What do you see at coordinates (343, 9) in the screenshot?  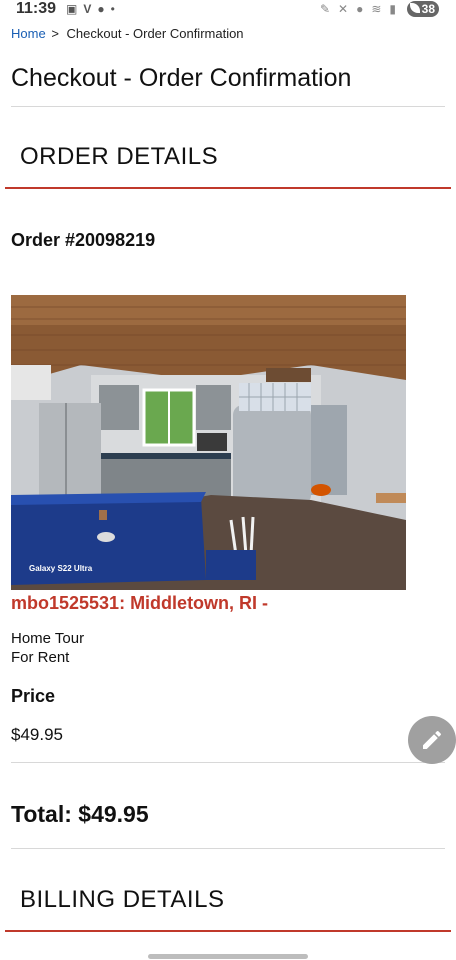 I see `mute-icon: ✕` at bounding box center [343, 9].